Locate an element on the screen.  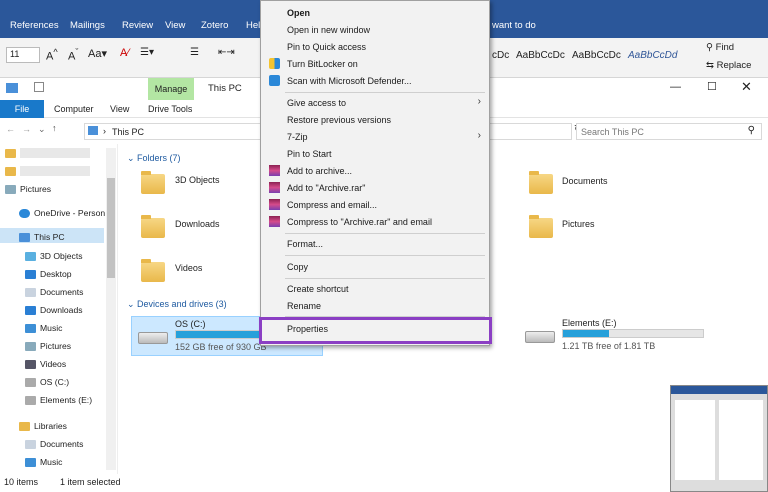
find-button: ⚲ Find is located at coordinates (720, 47).